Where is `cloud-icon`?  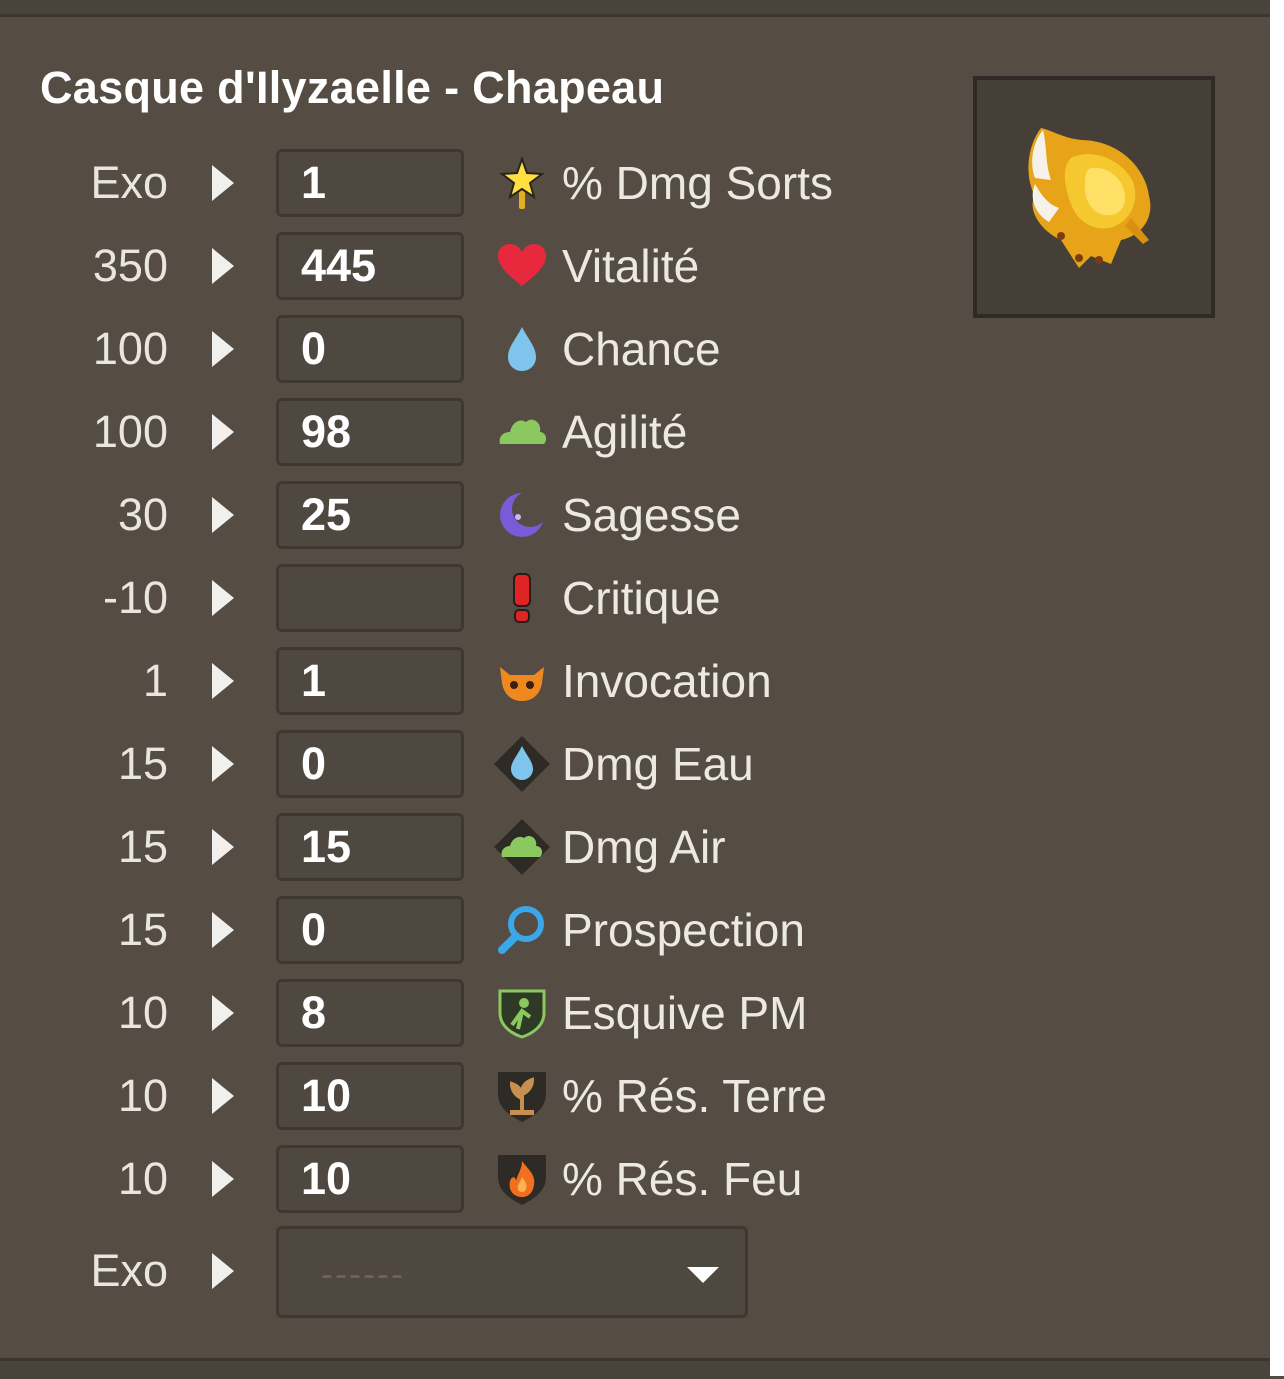 cloud-icon is located at coordinates (523, 431).